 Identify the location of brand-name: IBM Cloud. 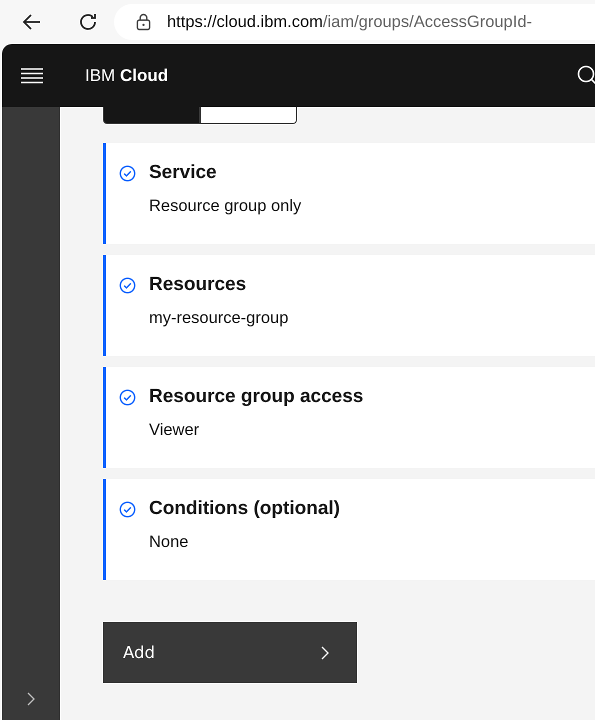
(126, 76).